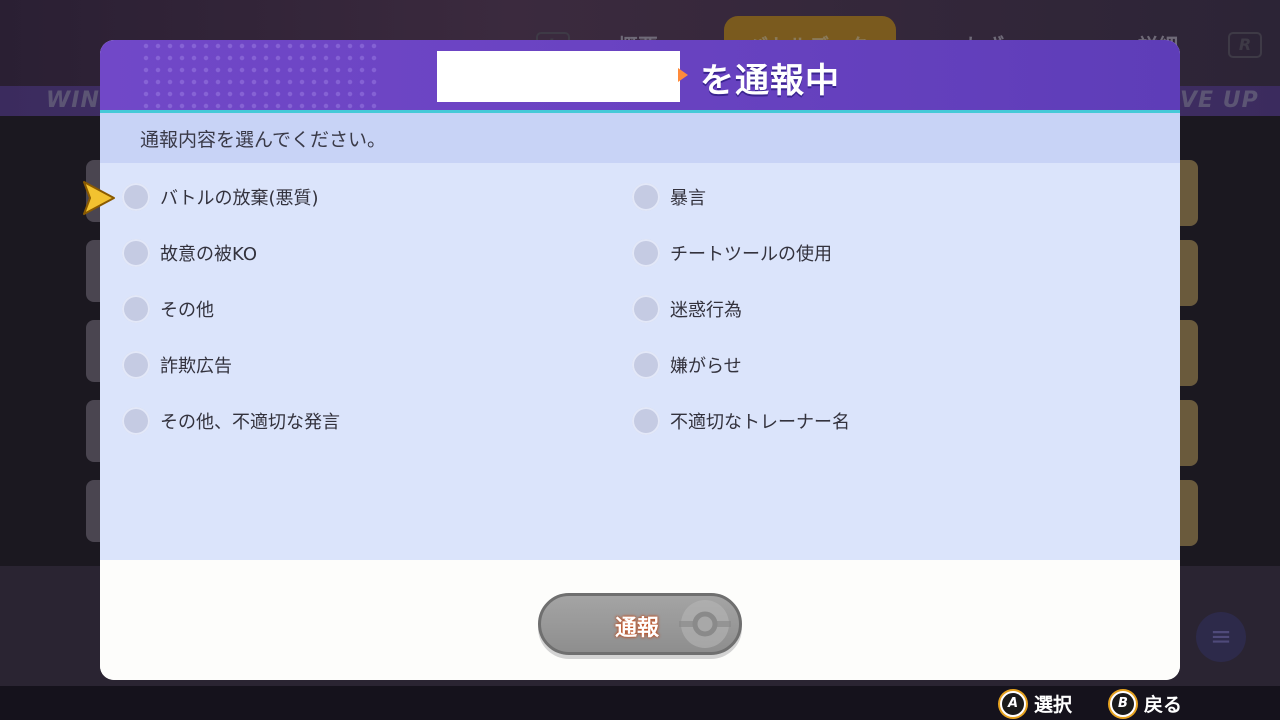 The image size is (1280, 720). What do you see at coordinates (1163, 705) in the screenshot?
I see `hint-back-label: 戻る` at bounding box center [1163, 705].